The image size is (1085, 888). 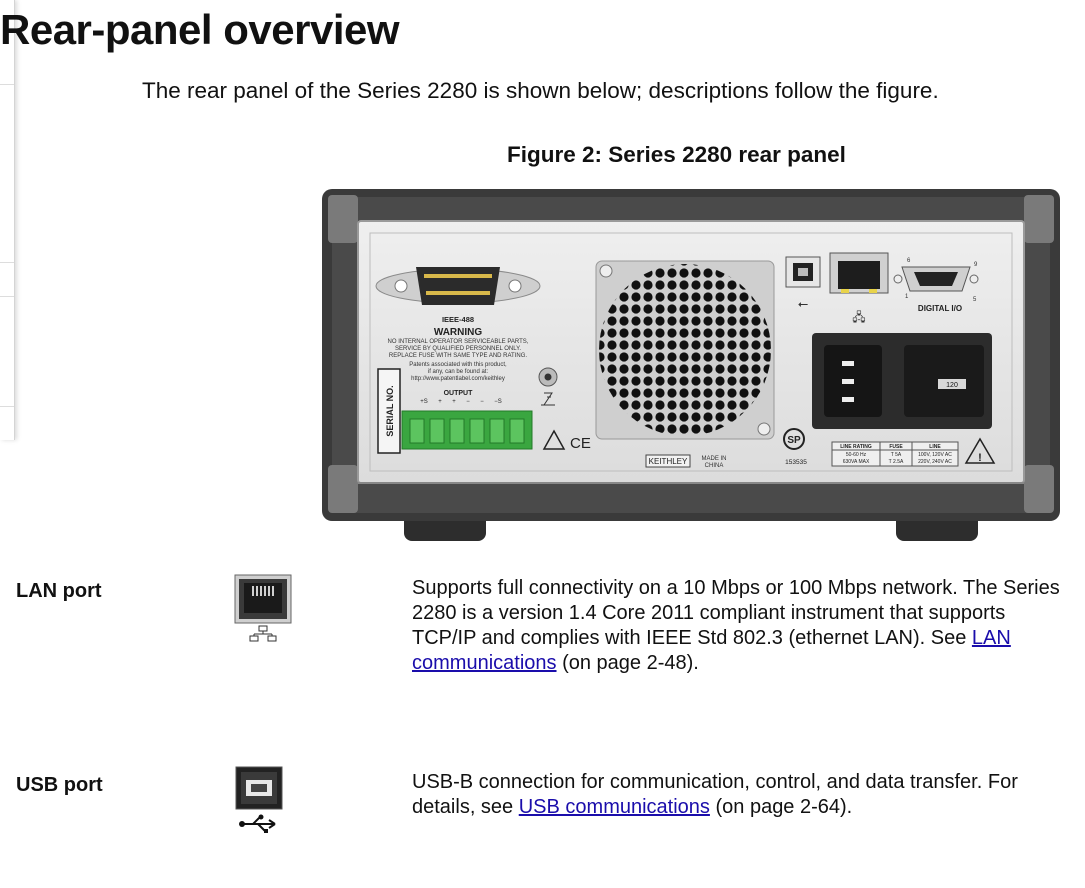 What do you see at coordinates (263, 608) in the screenshot?
I see `ethernet-port-icon` at bounding box center [263, 608].